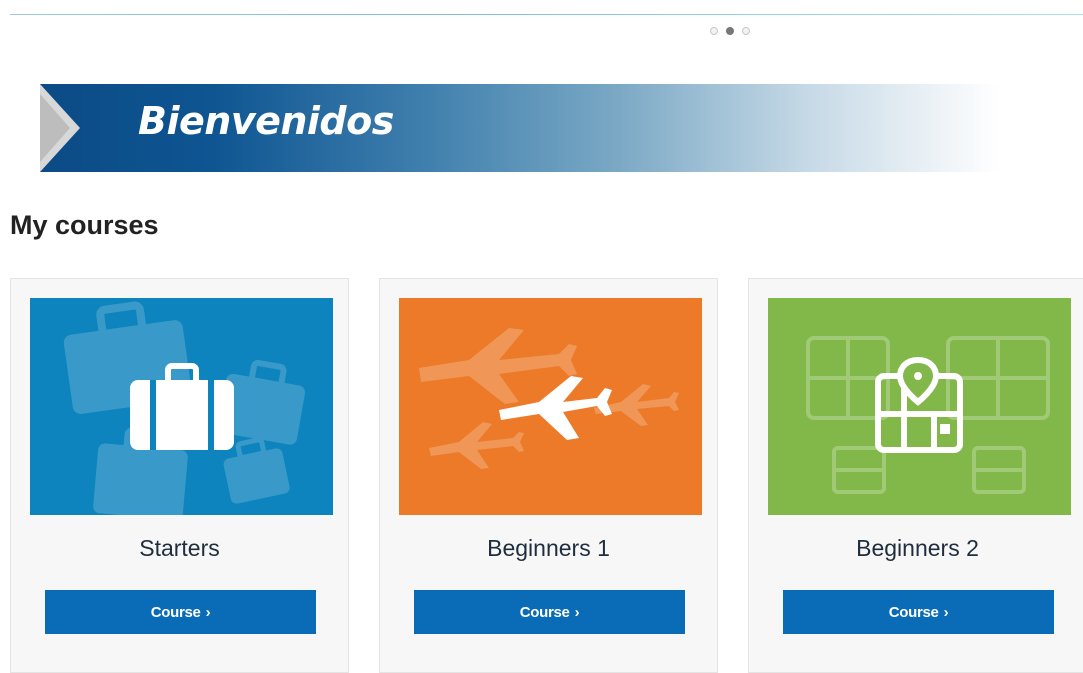 Image resolution: width=1083 pixels, height=673 pixels. Describe the element at coordinates (546, 14) in the screenshot. I see `top-divider` at that location.